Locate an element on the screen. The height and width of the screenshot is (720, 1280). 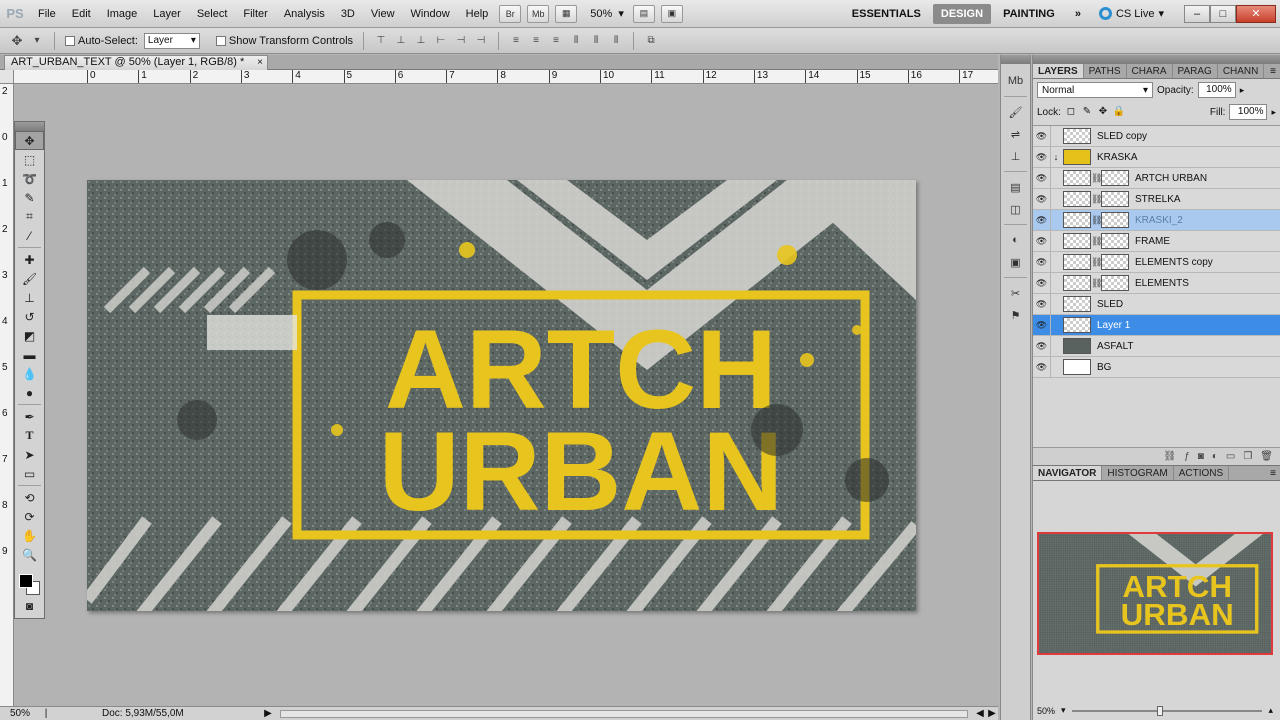
layer-row: 👁 ⛓ STRELKA is located at coordinates (1156, 199).